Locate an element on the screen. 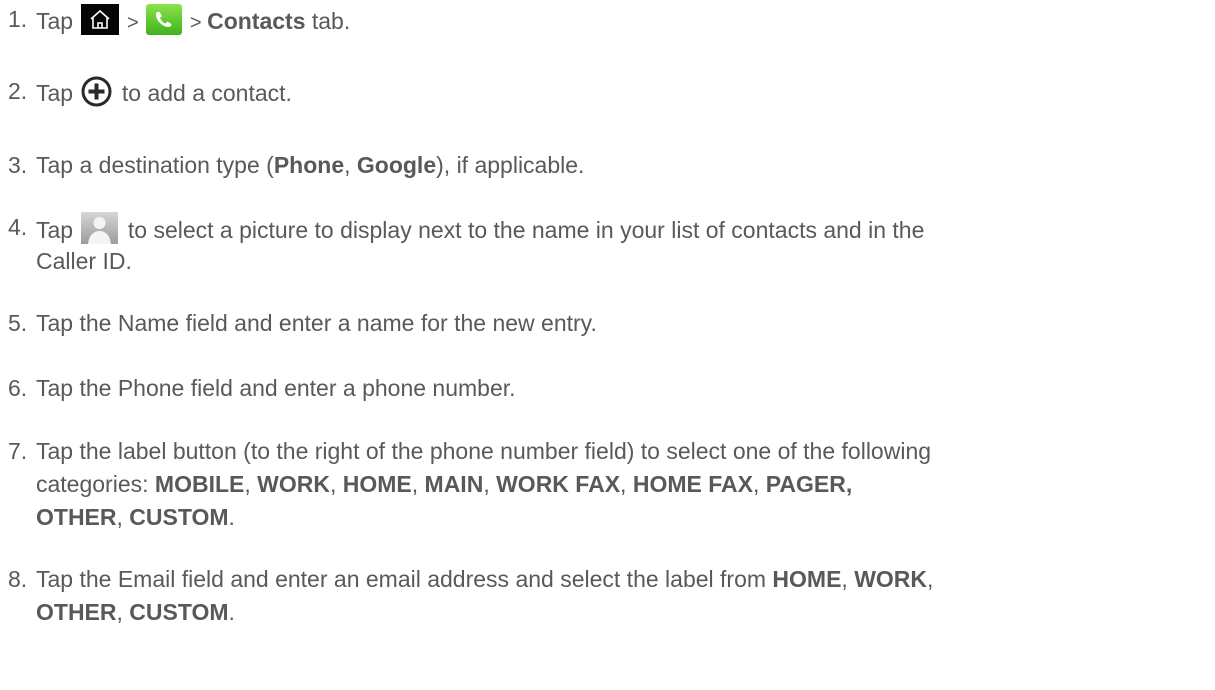  step-number: 6. is located at coordinates (18, 388).